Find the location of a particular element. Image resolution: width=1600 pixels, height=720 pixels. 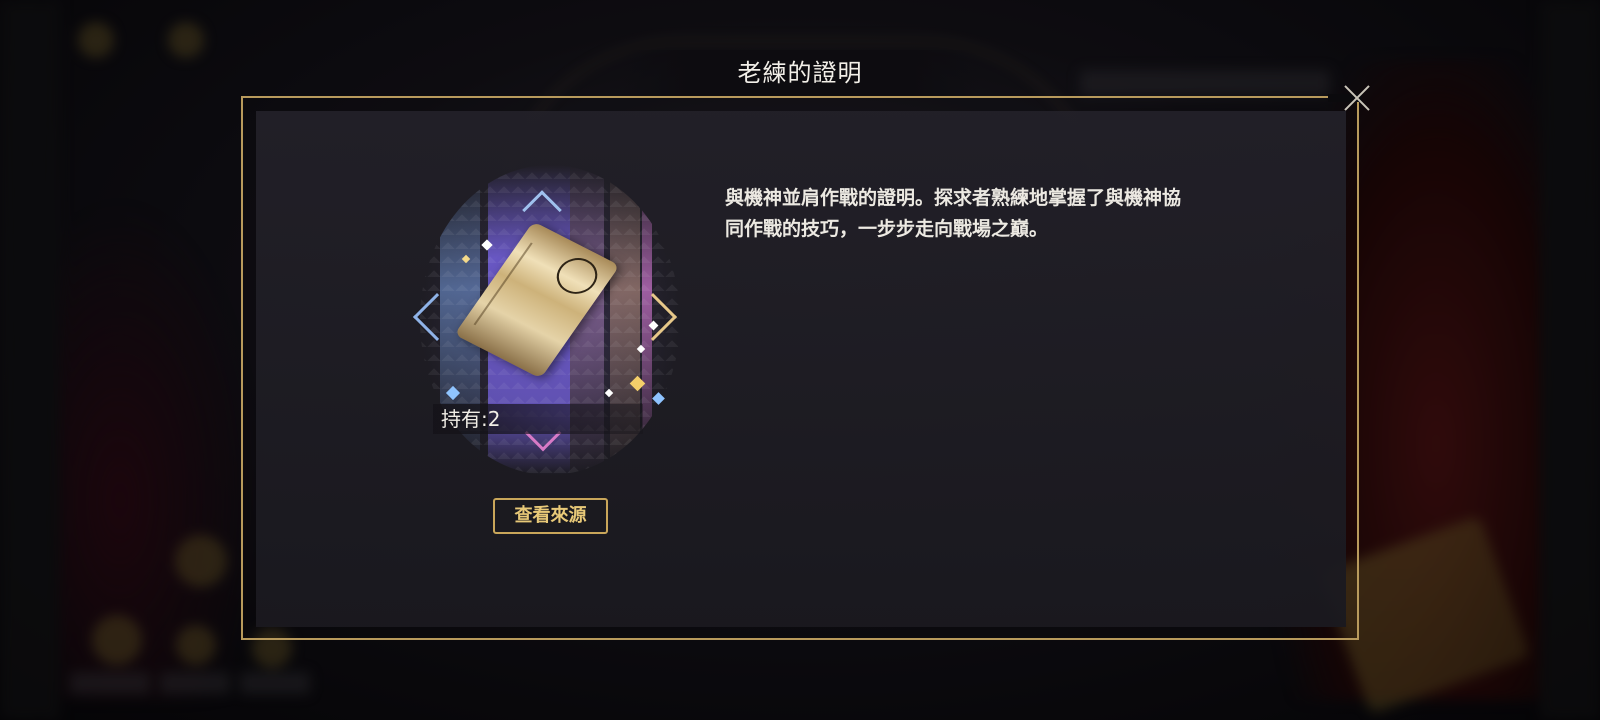

card-emblem-icon is located at coordinates (577, 276).